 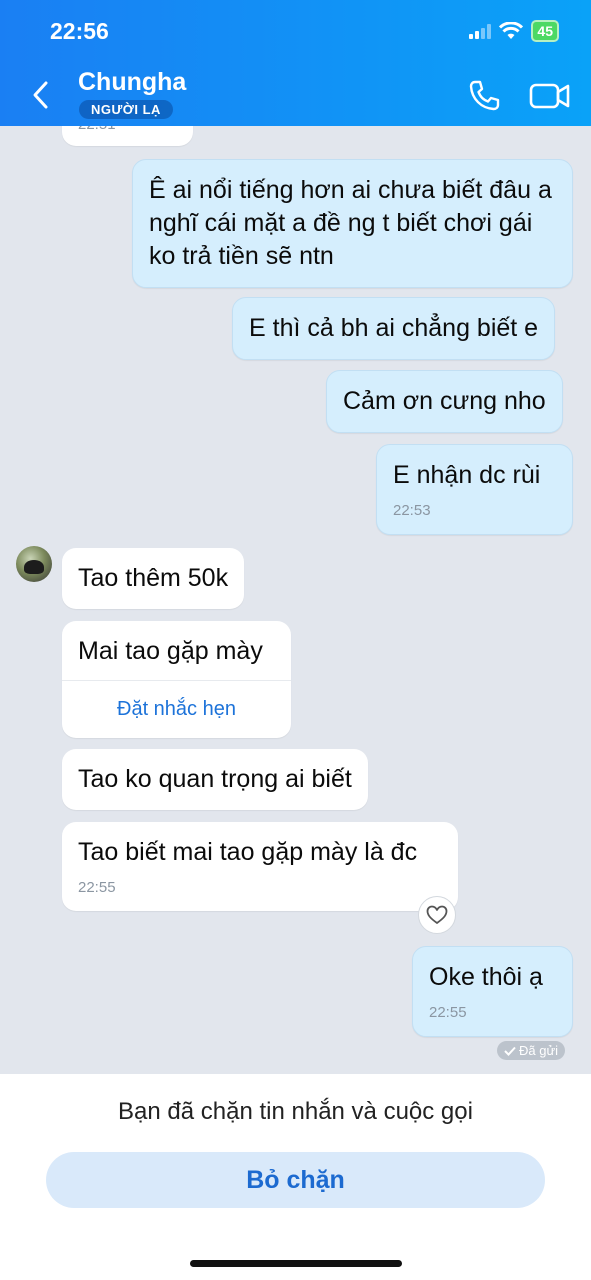 What do you see at coordinates (484, 96) in the screenshot?
I see `phone-icon` at bounding box center [484, 96].